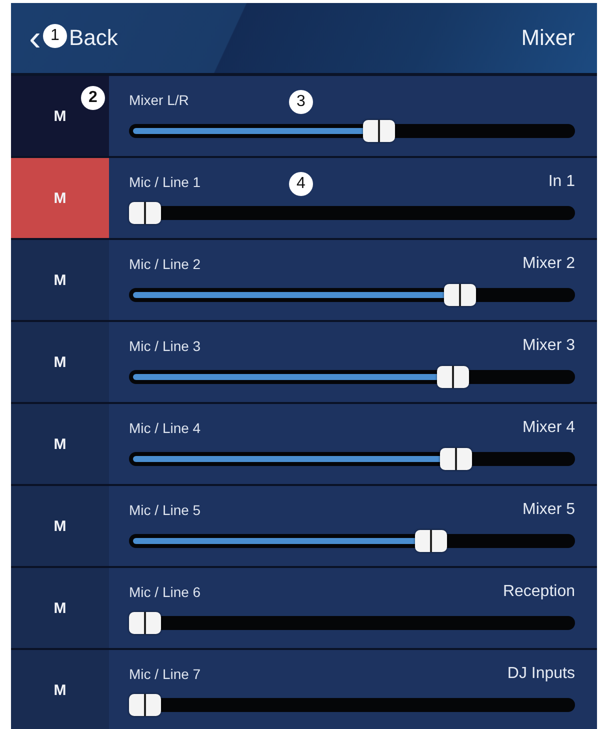 The height and width of the screenshot is (729, 602). I want to click on channel-name: Mic / Line 5, so click(165, 510).